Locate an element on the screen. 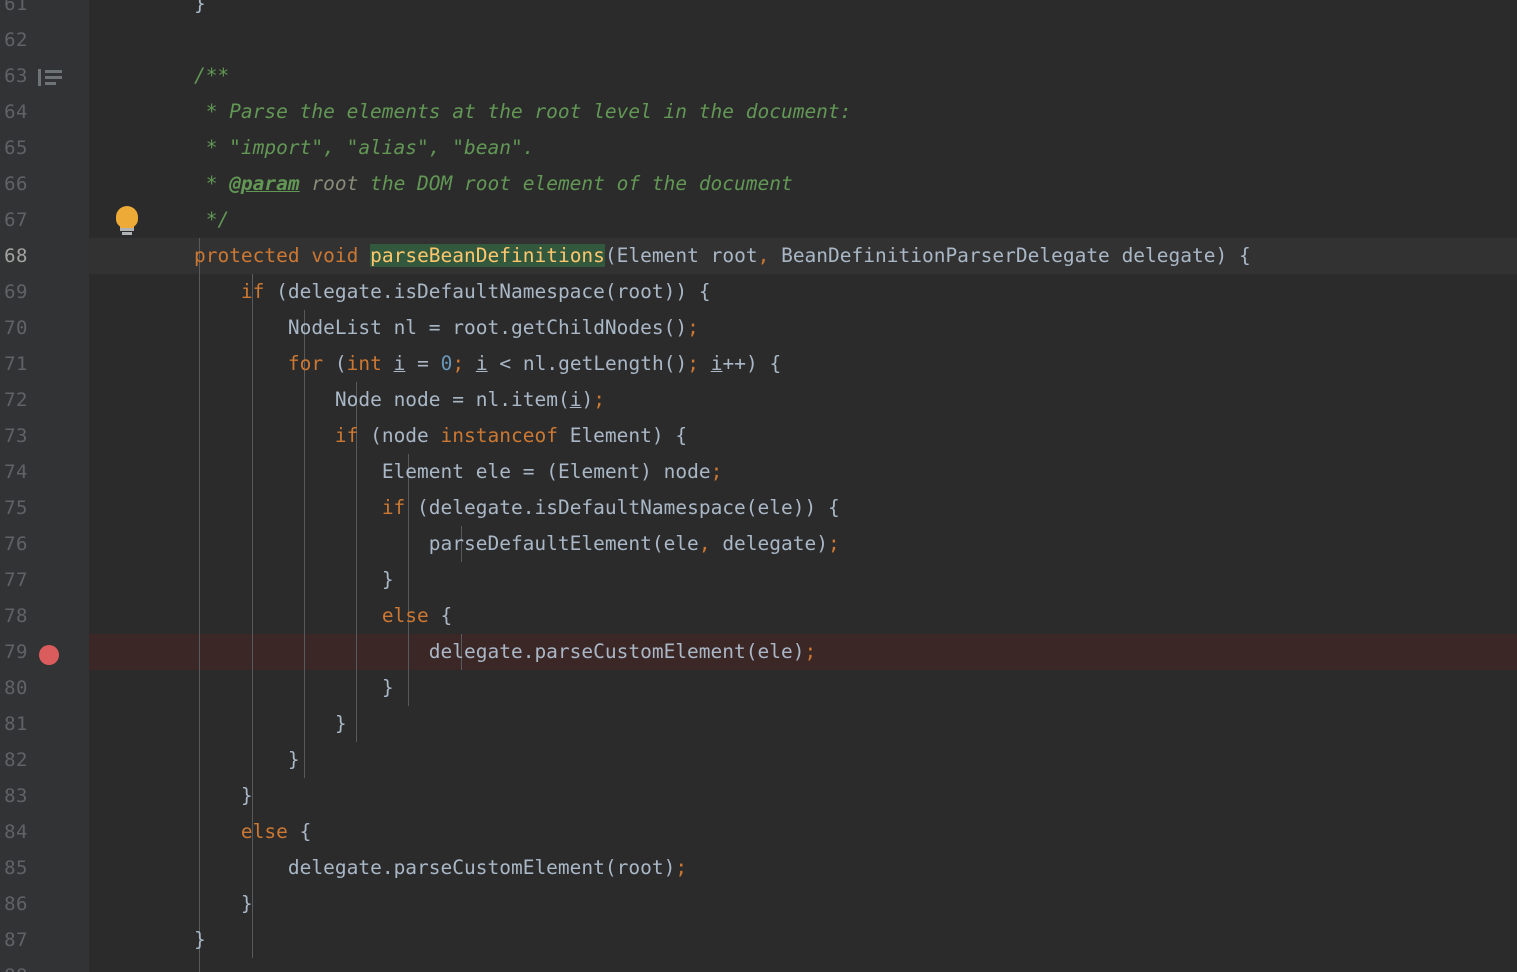  gutter-row: 81 is located at coordinates (44, 724).